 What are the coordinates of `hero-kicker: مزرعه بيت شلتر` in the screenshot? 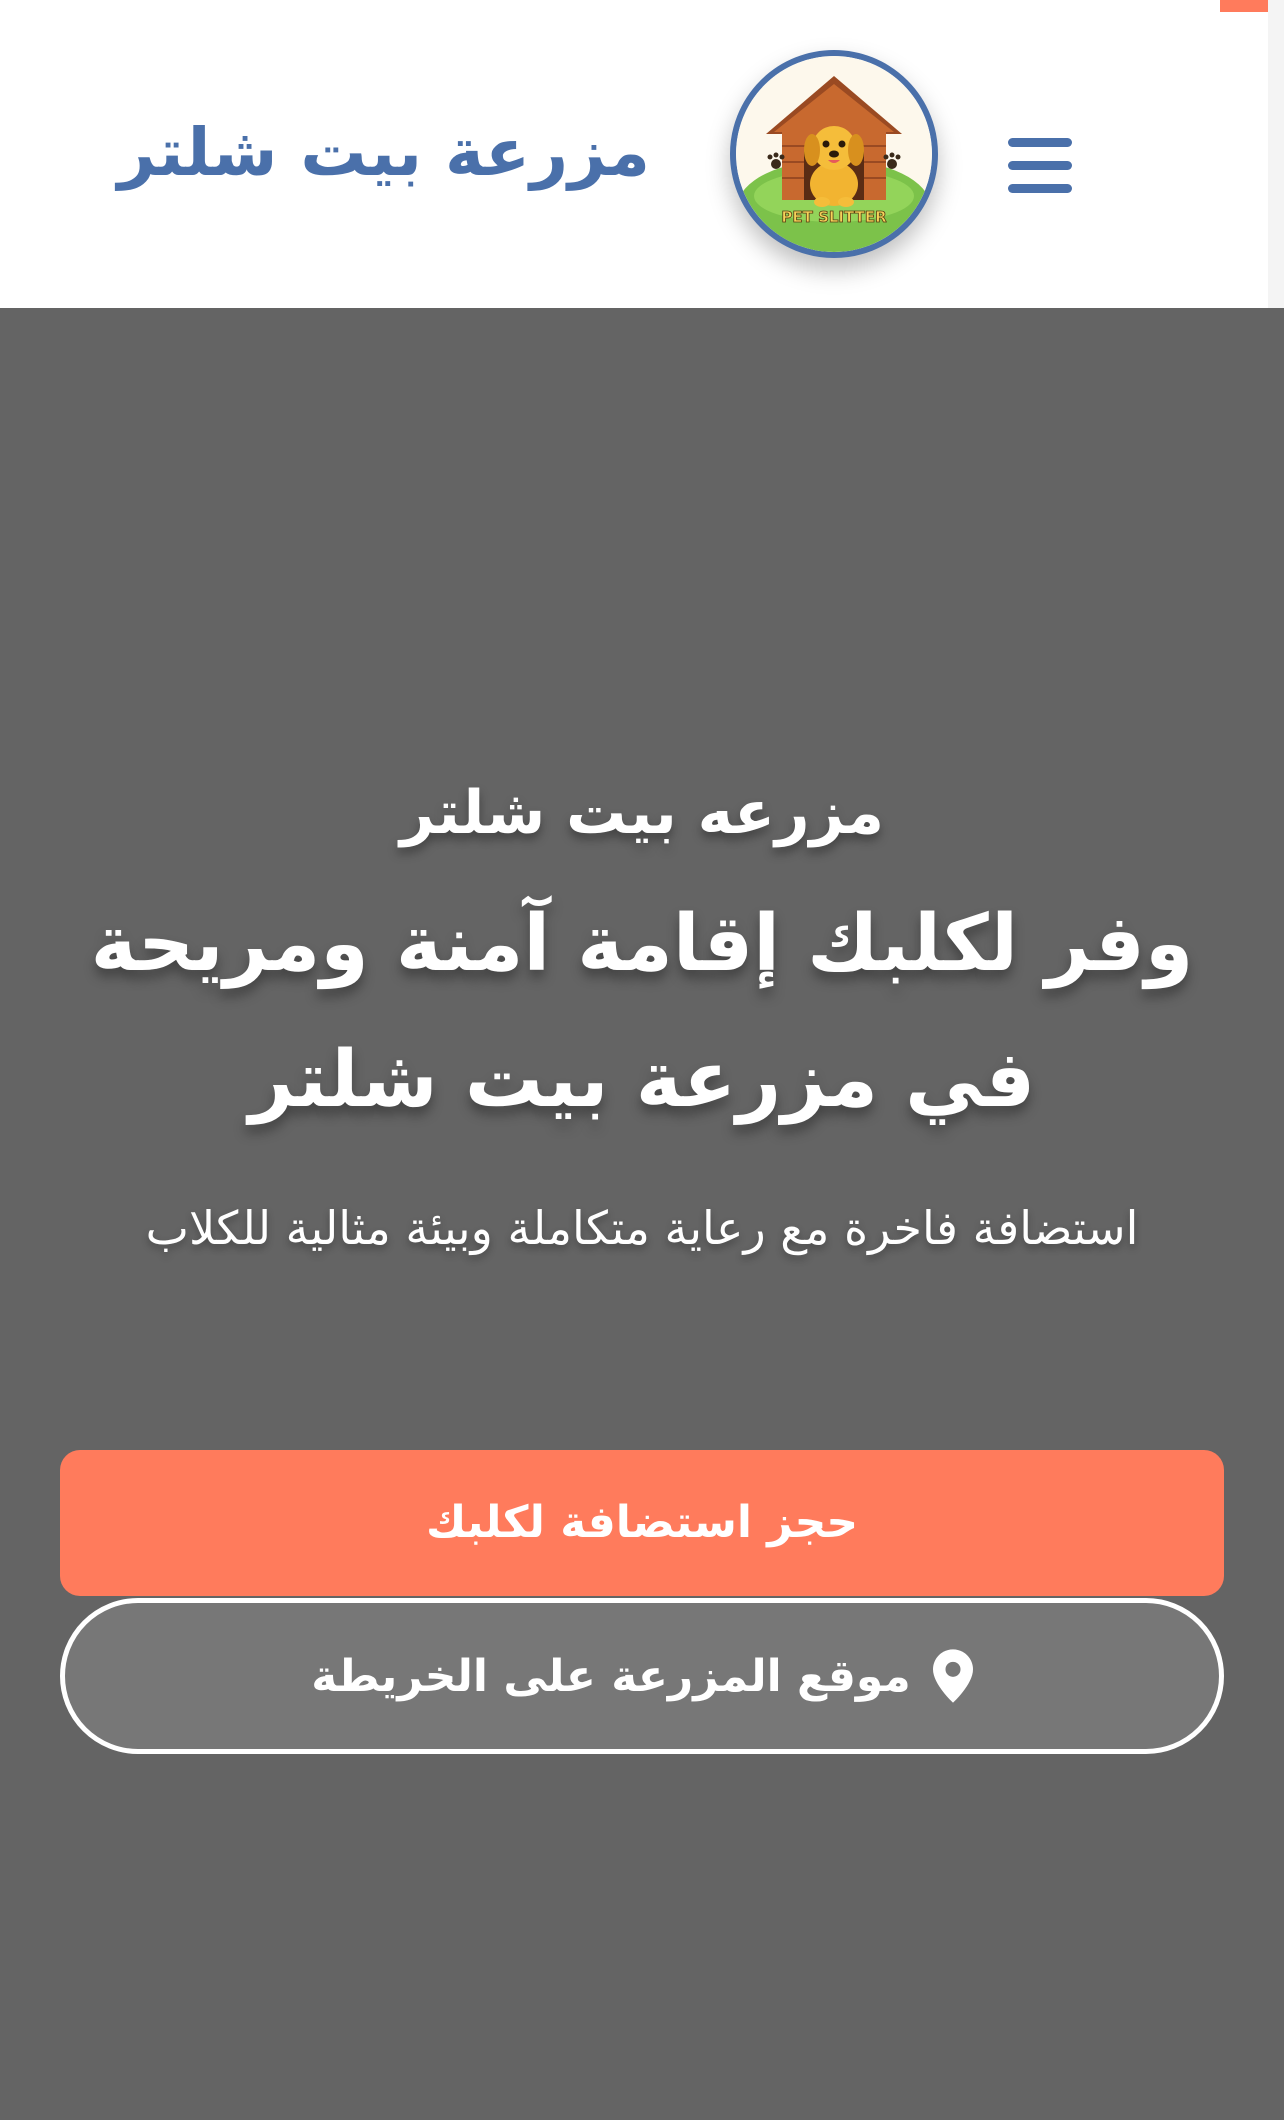 It's located at (641, 813).